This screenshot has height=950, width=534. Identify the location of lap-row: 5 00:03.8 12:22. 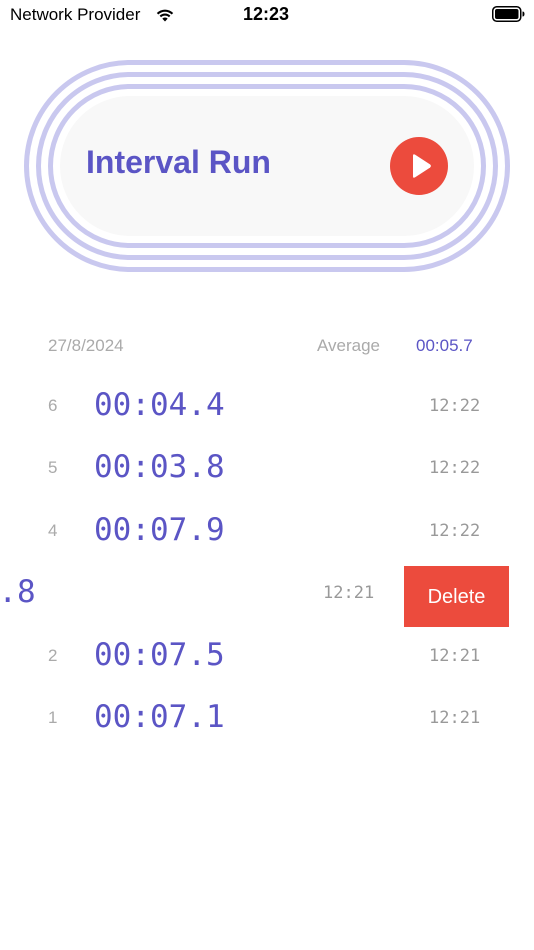
(267, 471).